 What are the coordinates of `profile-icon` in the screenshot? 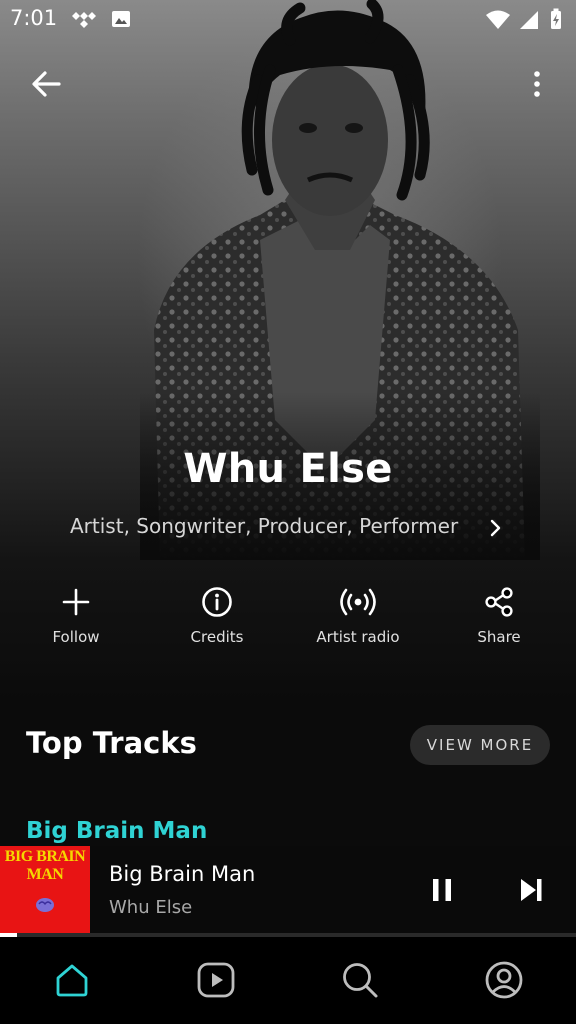 It's located at (504, 980).